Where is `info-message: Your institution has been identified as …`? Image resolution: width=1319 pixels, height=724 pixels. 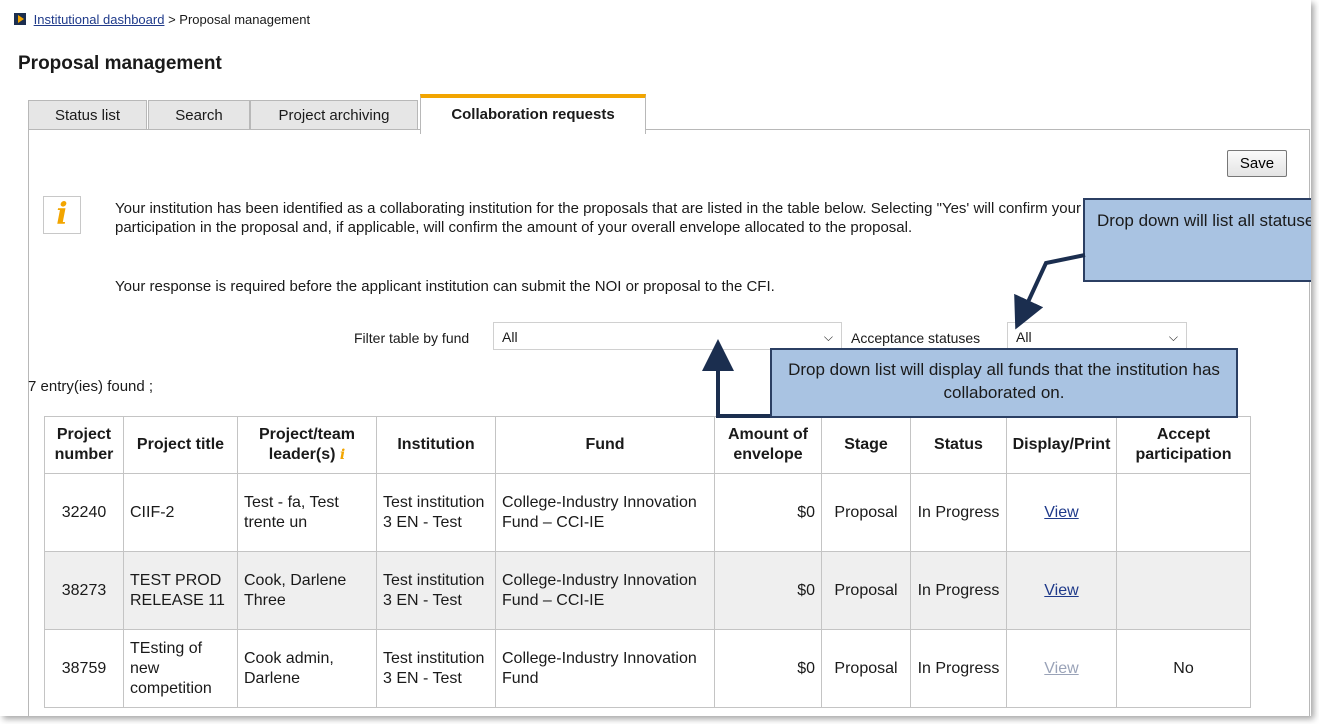
info-message: Your institution has been identified as … is located at coordinates (598, 218).